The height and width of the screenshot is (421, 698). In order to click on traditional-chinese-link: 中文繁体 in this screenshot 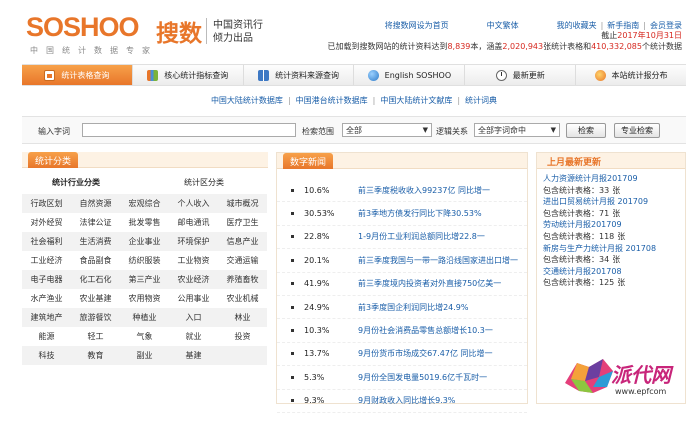, I will do `click(503, 25)`.